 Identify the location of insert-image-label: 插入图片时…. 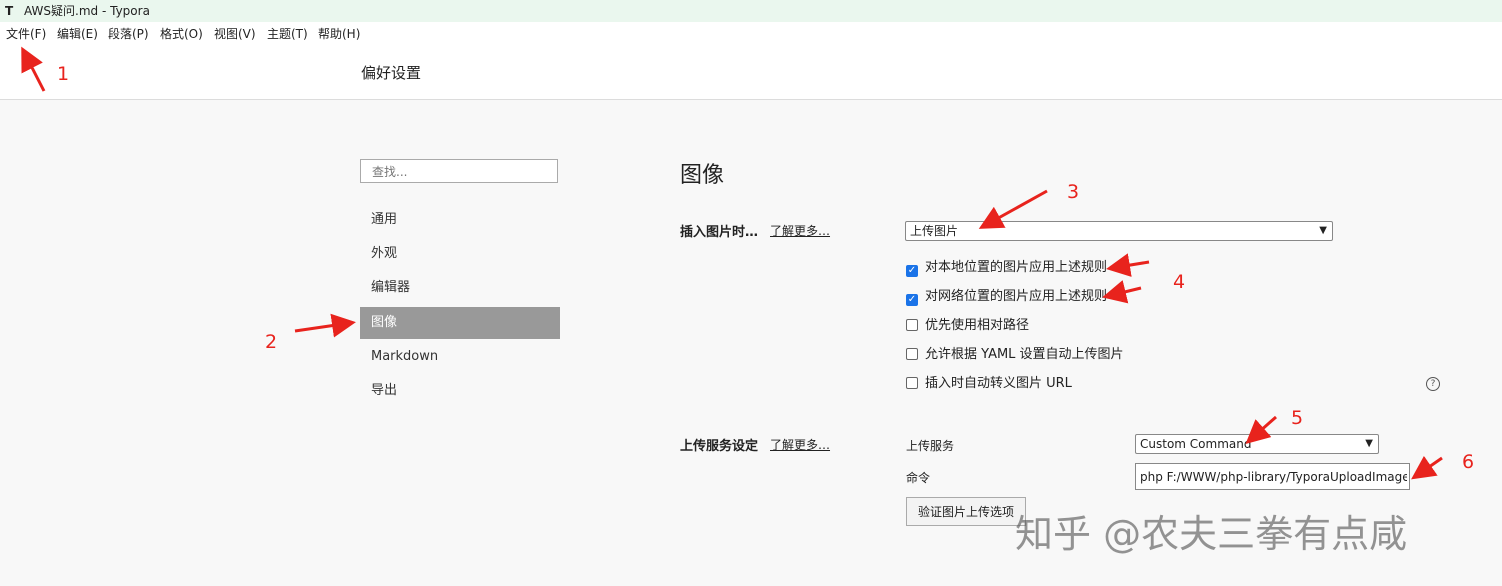
(719, 232).